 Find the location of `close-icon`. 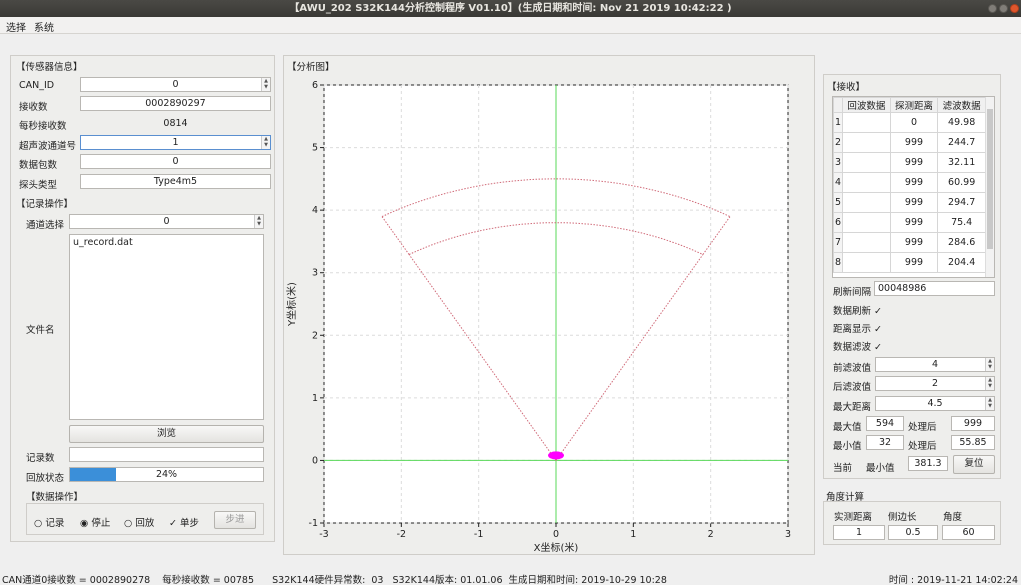

close-icon is located at coordinates (1014, 8).